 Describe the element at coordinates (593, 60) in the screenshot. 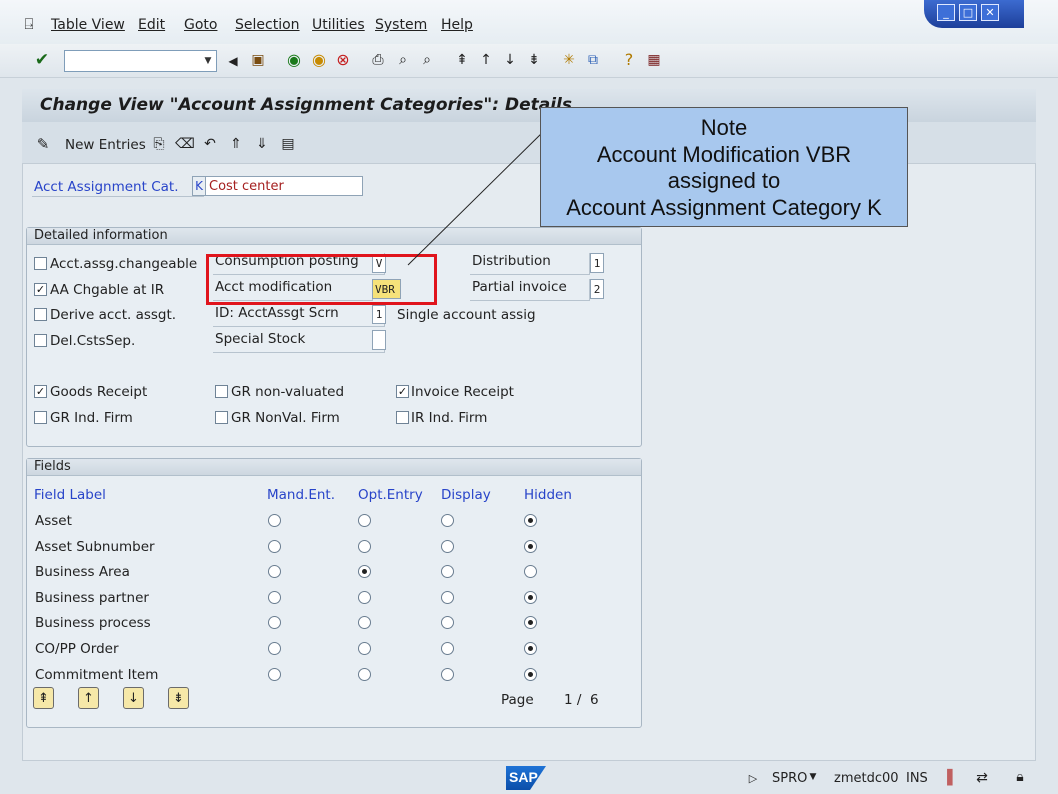

I see `shortcut-icon: ⧉` at that location.